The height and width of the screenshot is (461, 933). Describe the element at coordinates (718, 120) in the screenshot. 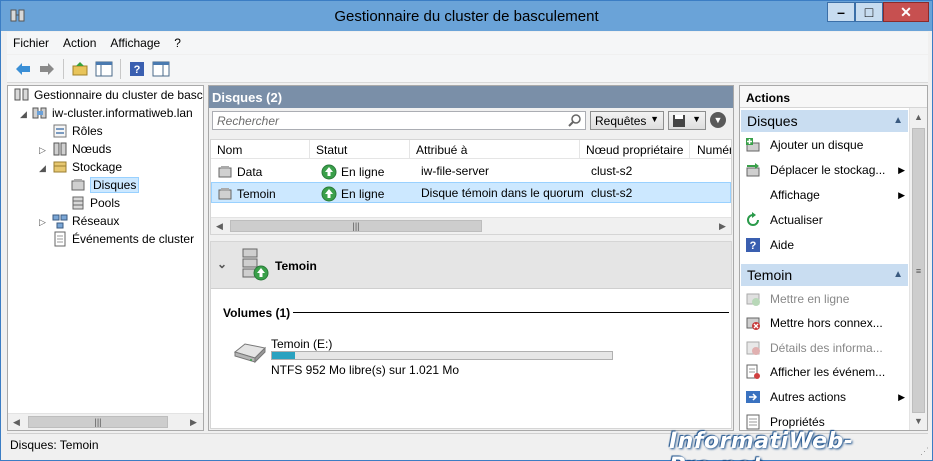

I see `expand-search-button: ▼` at that location.